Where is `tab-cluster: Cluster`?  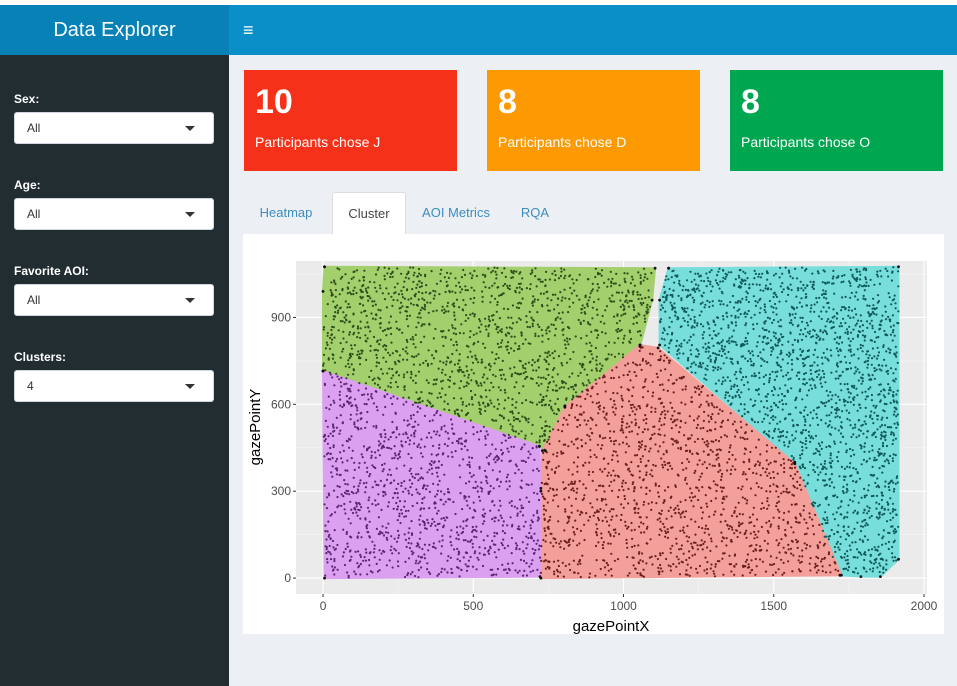 tab-cluster: Cluster is located at coordinates (369, 213).